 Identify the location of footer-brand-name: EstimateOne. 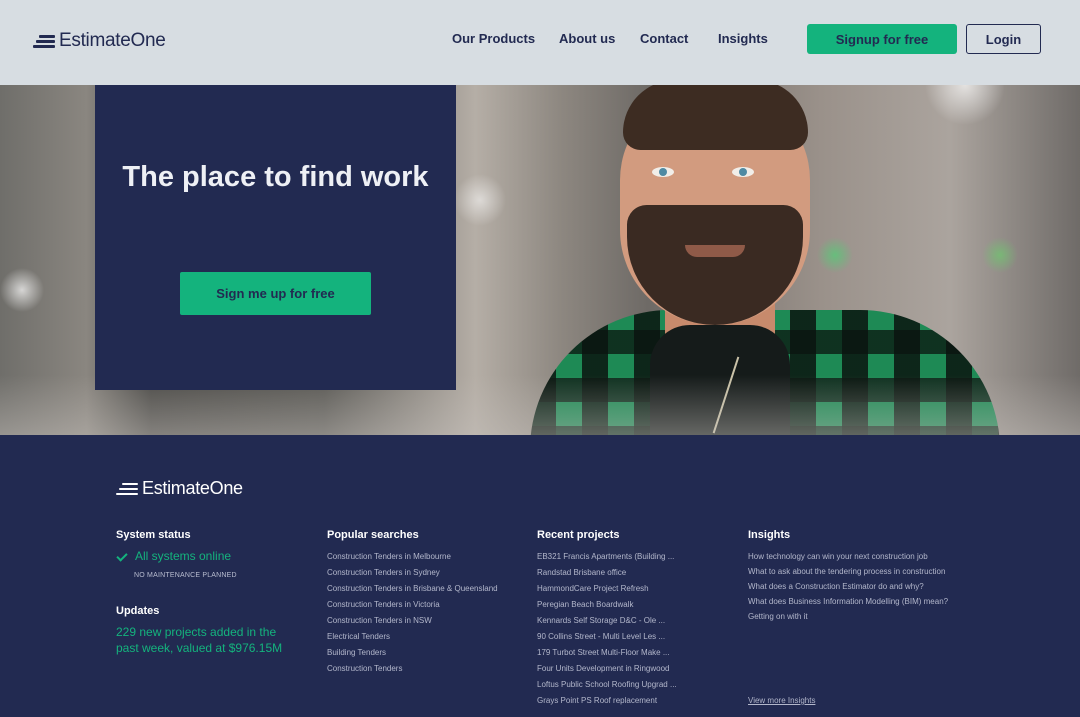
(192, 488).